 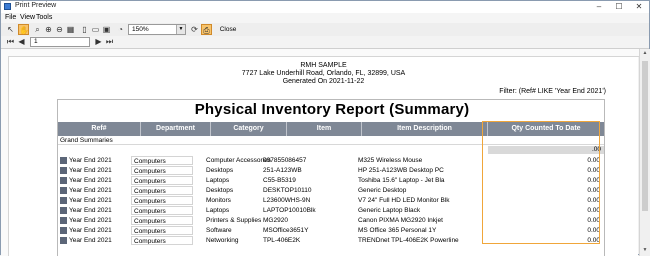 What do you see at coordinates (84, 29) in the screenshot?
I see `single-page-icon: ▯` at bounding box center [84, 29].